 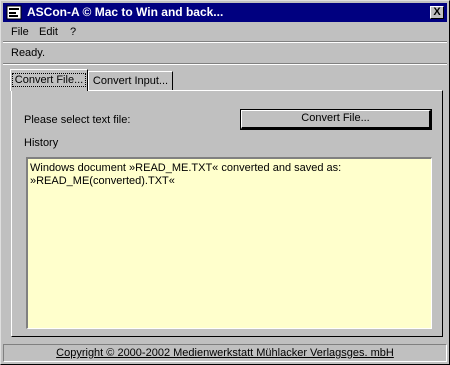 I want to click on menu-help: ?, so click(x=73, y=32).